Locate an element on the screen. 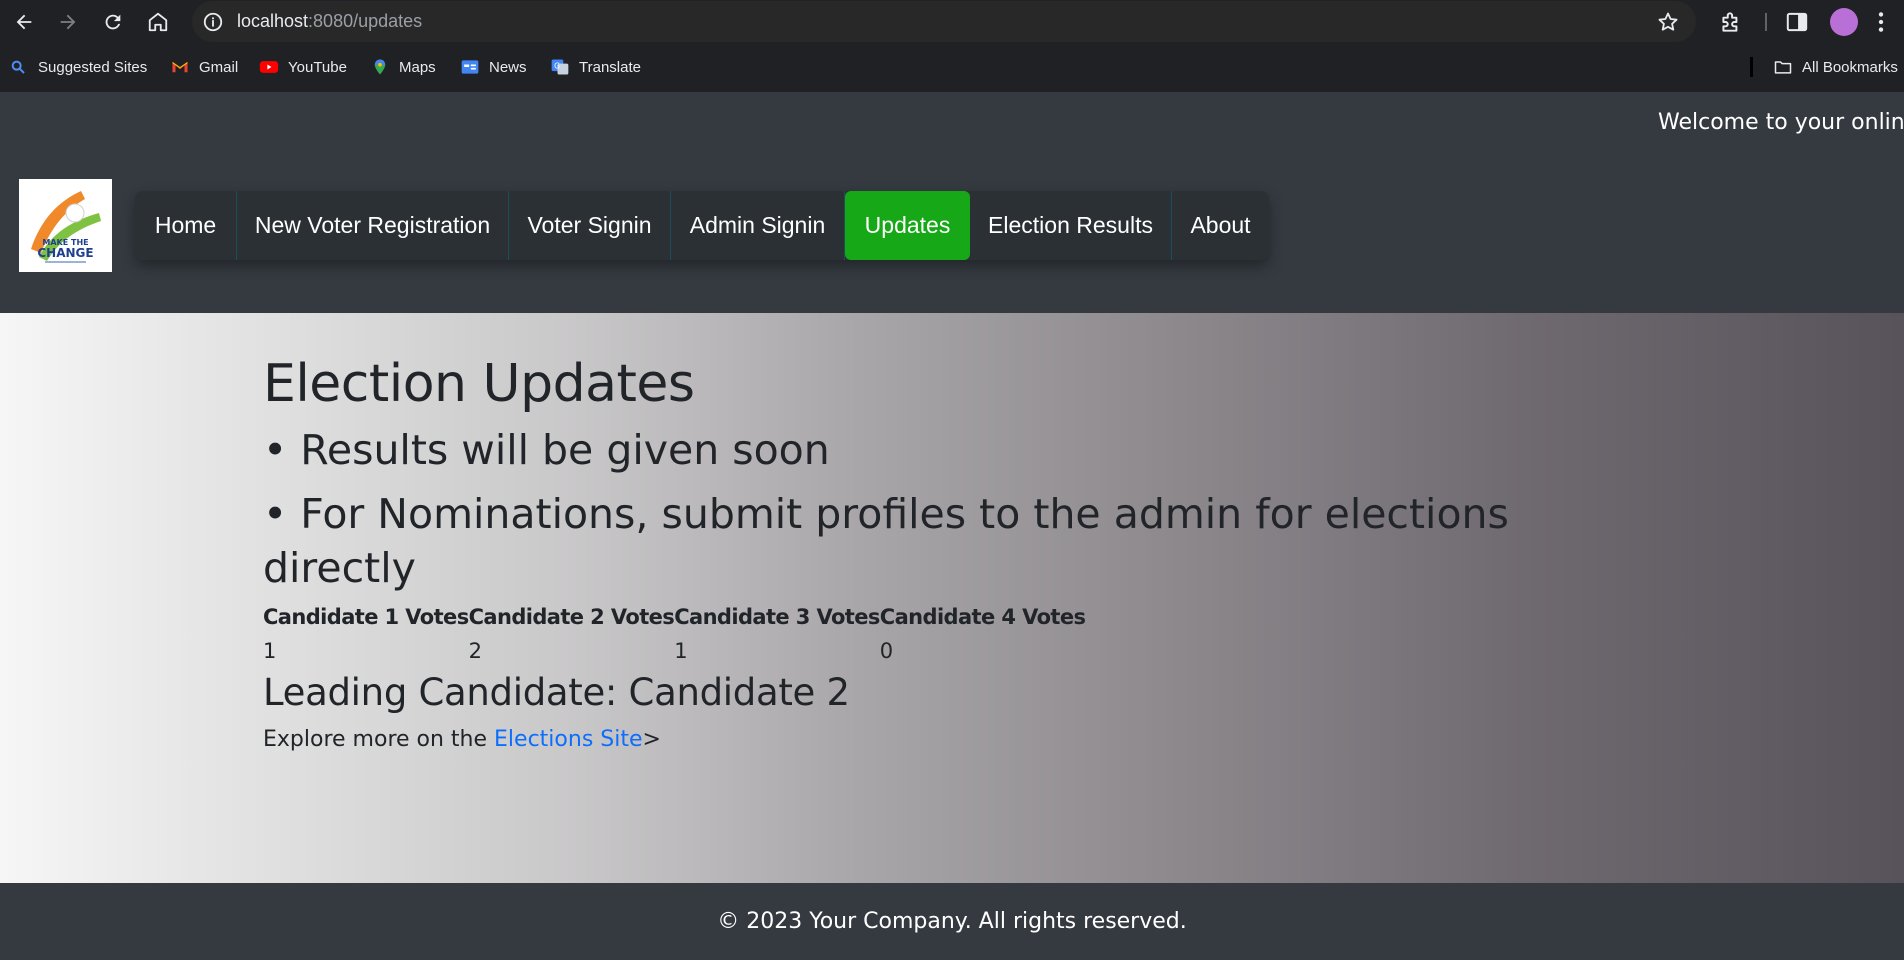 The height and width of the screenshot is (960, 1904). votes-value: 0 is located at coordinates (886, 651).